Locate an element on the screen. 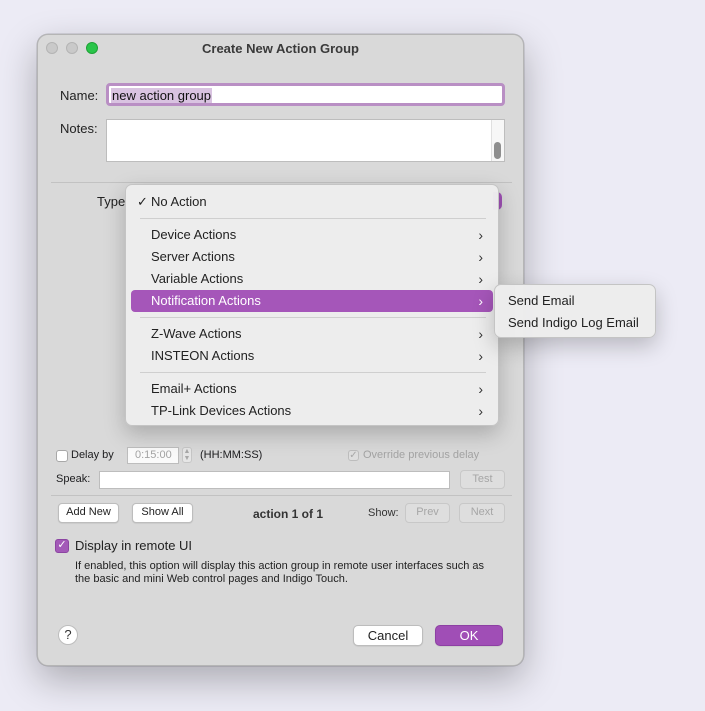 The image size is (705, 711). window-title: Create New Action Group is located at coordinates (280, 48).